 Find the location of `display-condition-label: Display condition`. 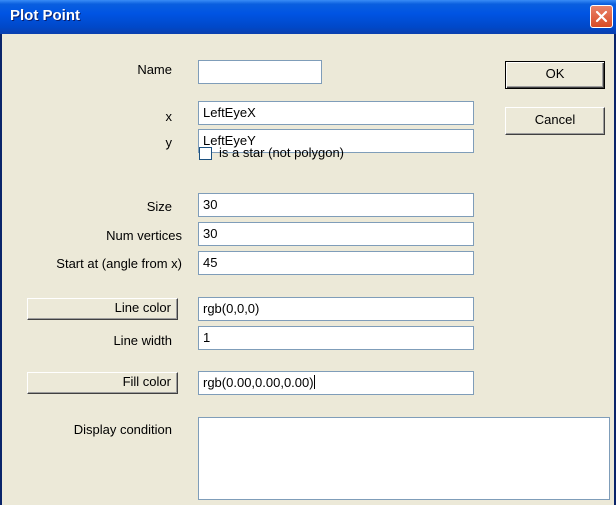

display-condition-label: Display condition is located at coordinates (122, 429).